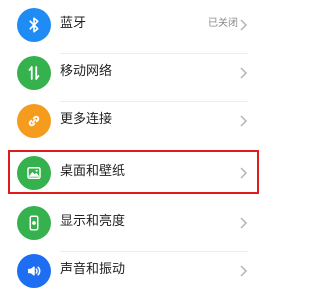 The image size is (320, 301). I want to click on settings-item-label: 蓝牙, so click(73, 23).